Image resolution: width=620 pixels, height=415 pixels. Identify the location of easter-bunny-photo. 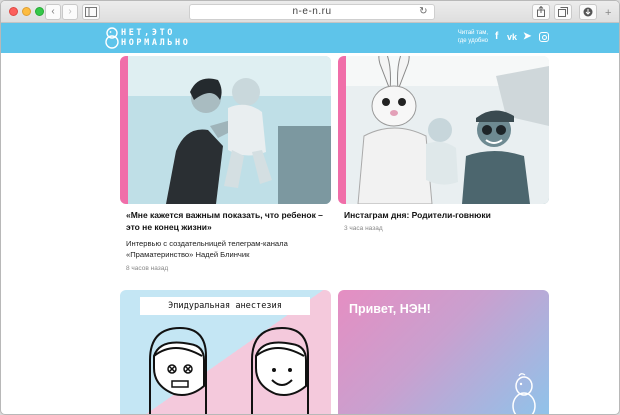
(447, 130).